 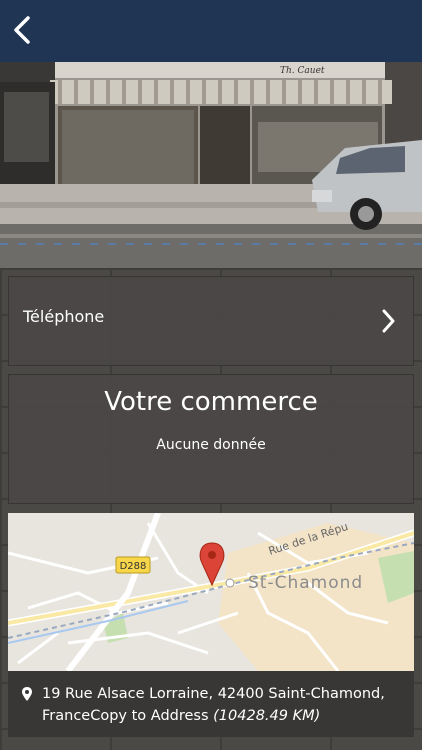 What do you see at coordinates (388, 321) in the screenshot?
I see `chevron-right-icon` at bounding box center [388, 321].